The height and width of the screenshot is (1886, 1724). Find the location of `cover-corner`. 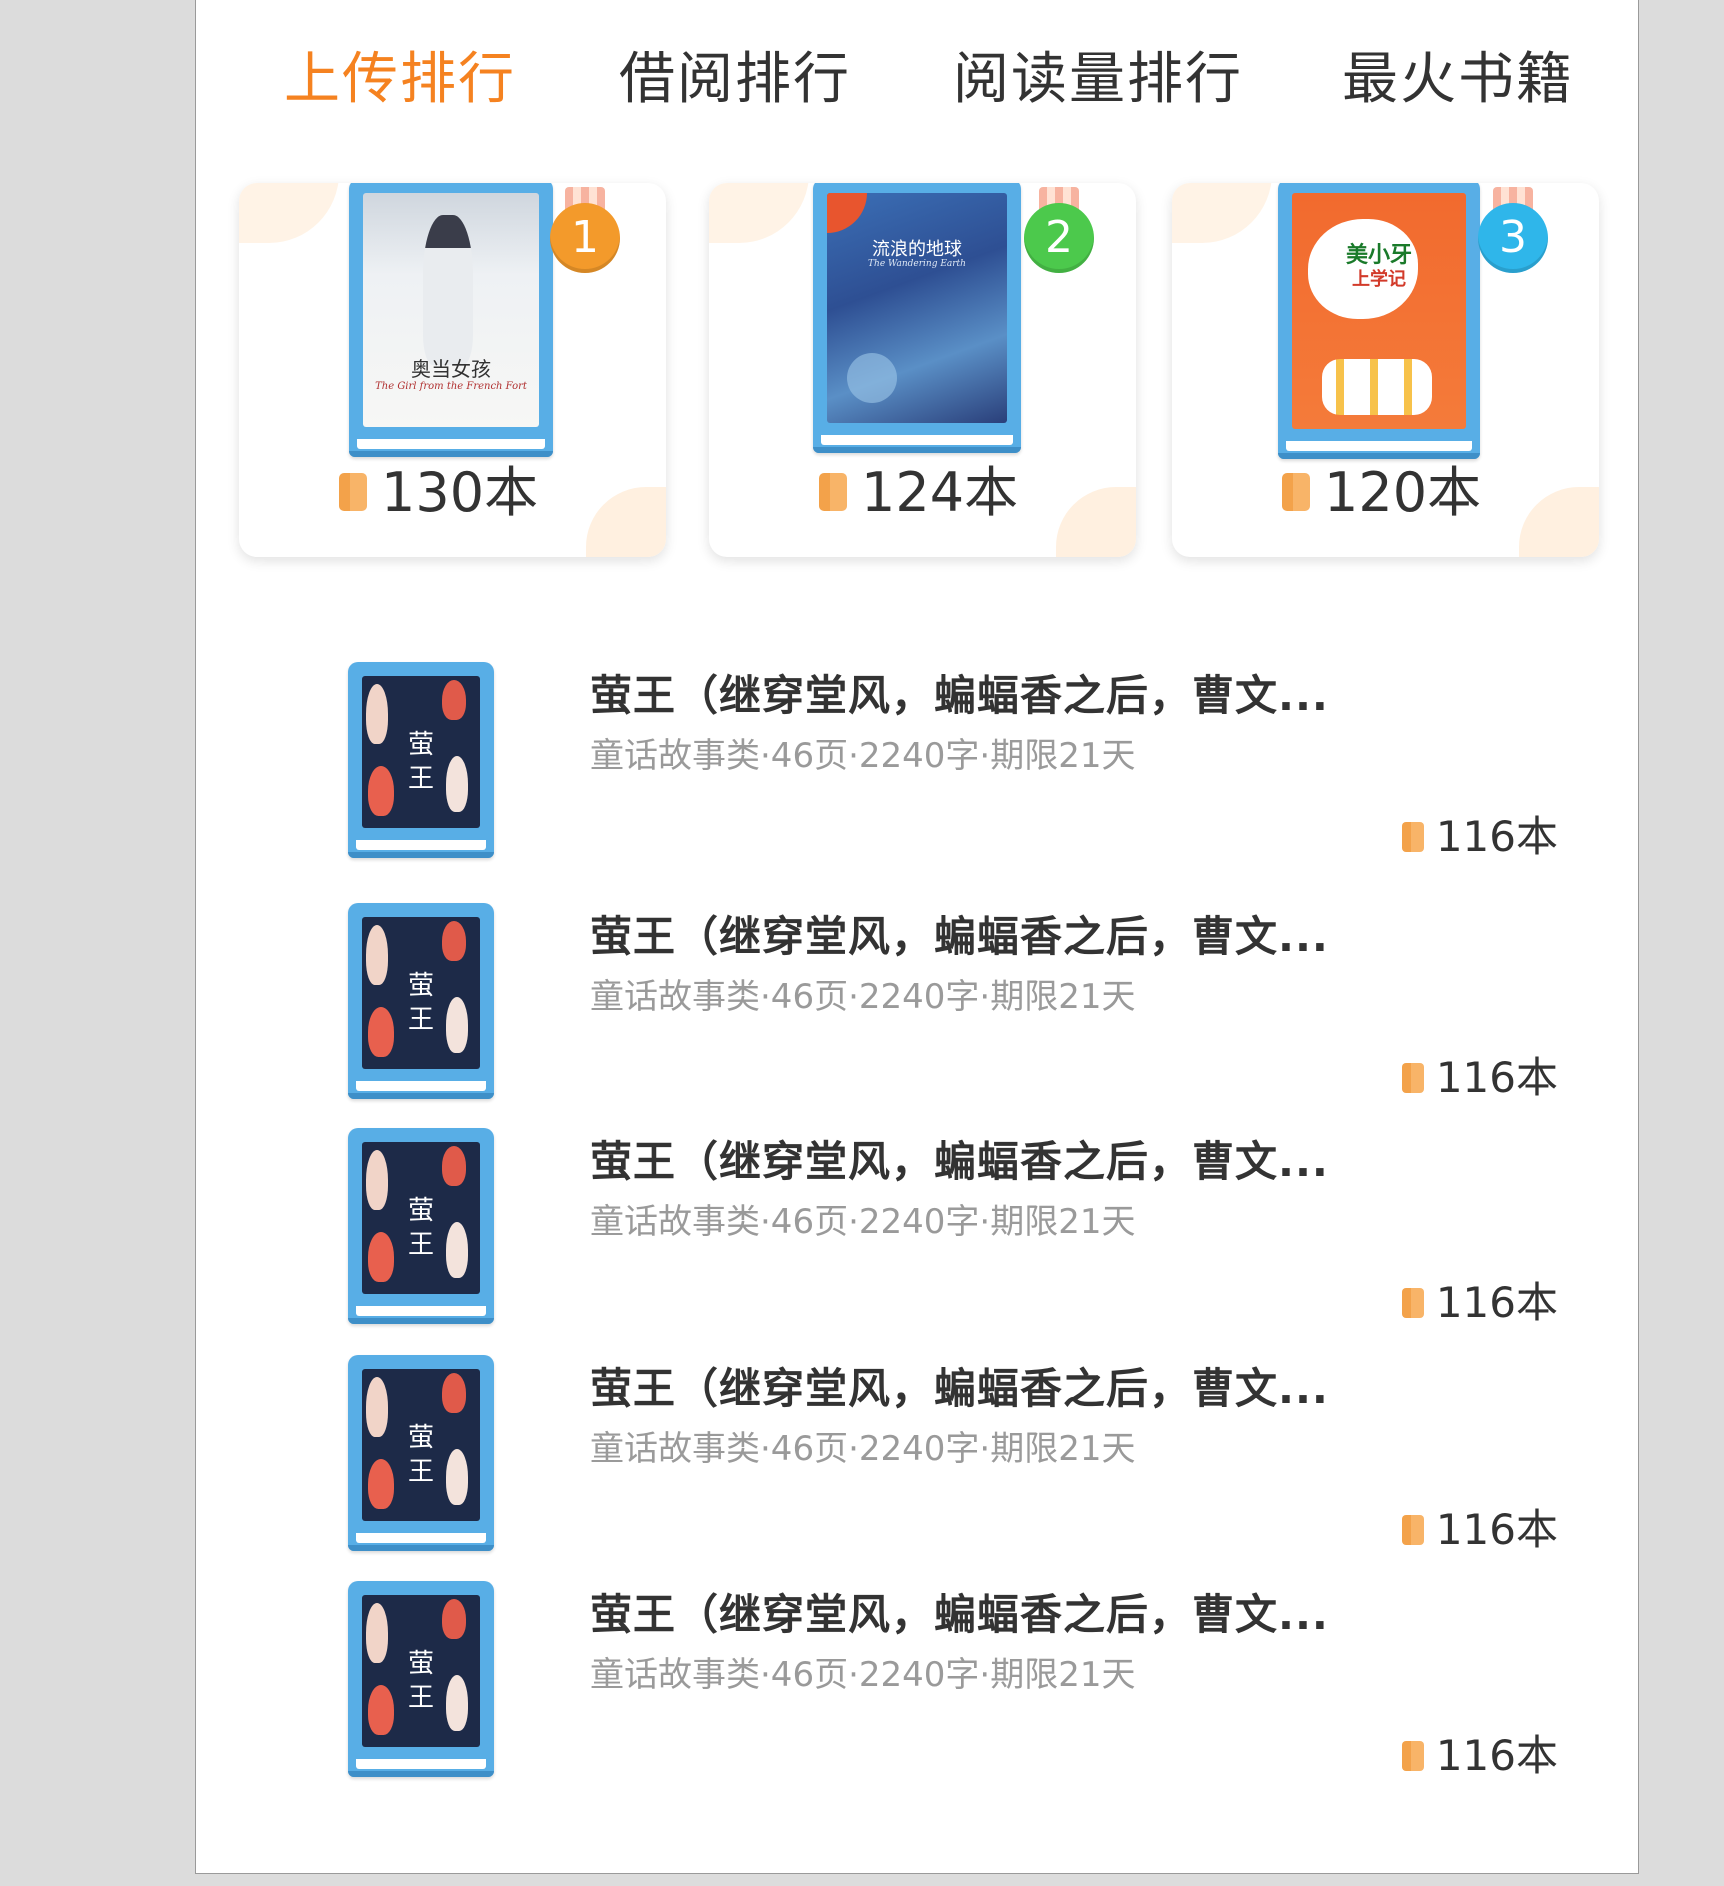

cover-corner is located at coordinates (847, 213).